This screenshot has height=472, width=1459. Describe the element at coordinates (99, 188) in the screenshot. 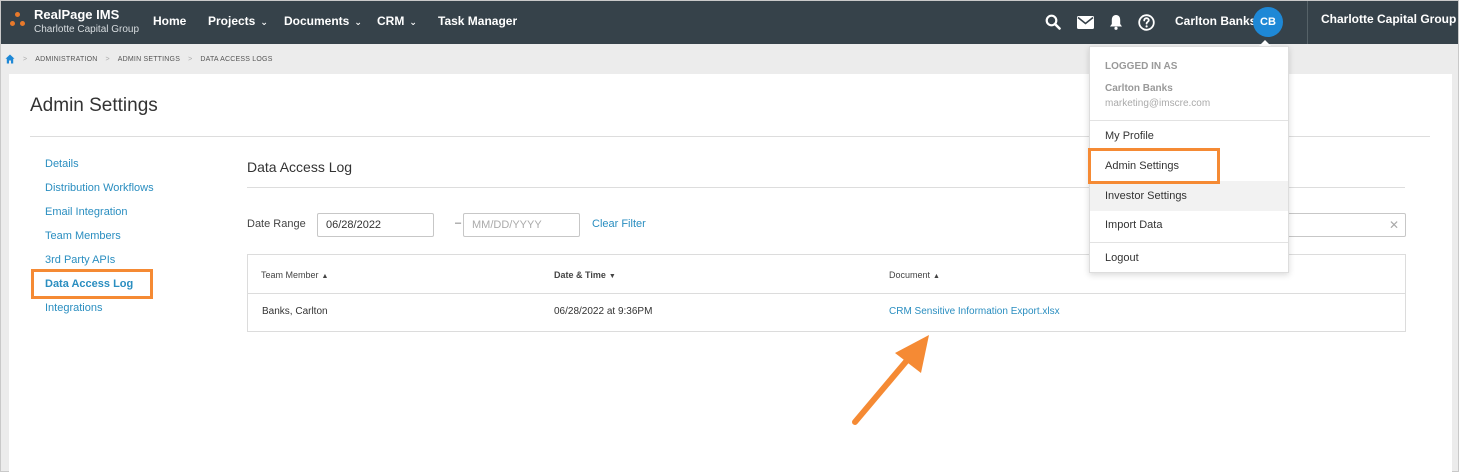

I see `sidebar-item-distribution-workflows: Distribution Workflows` at that location.